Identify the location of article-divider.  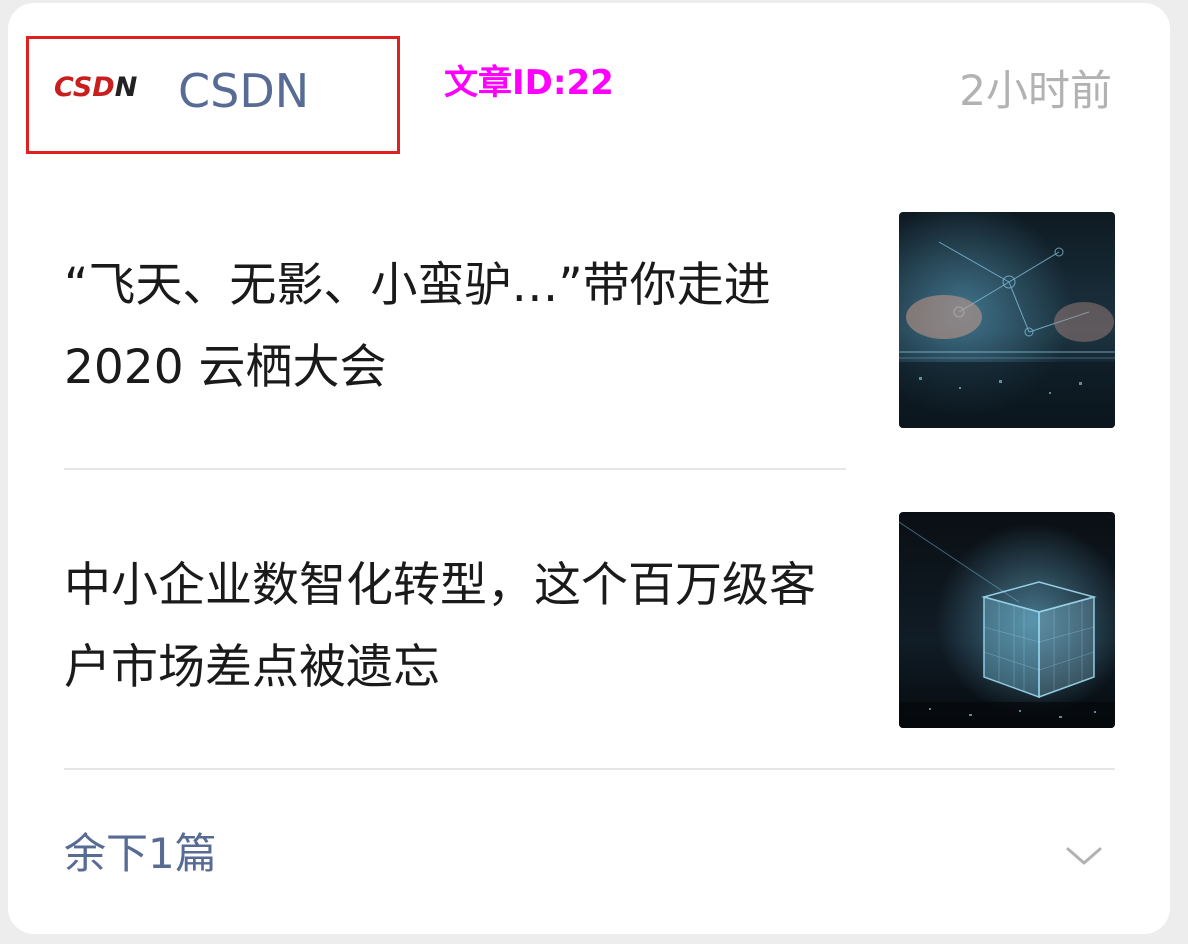
(455, 469).